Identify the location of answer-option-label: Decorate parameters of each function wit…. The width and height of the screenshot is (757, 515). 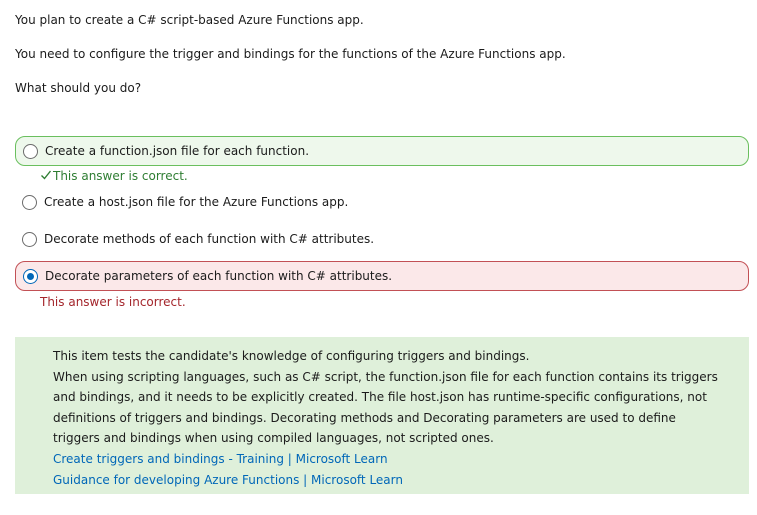
(219, 276).